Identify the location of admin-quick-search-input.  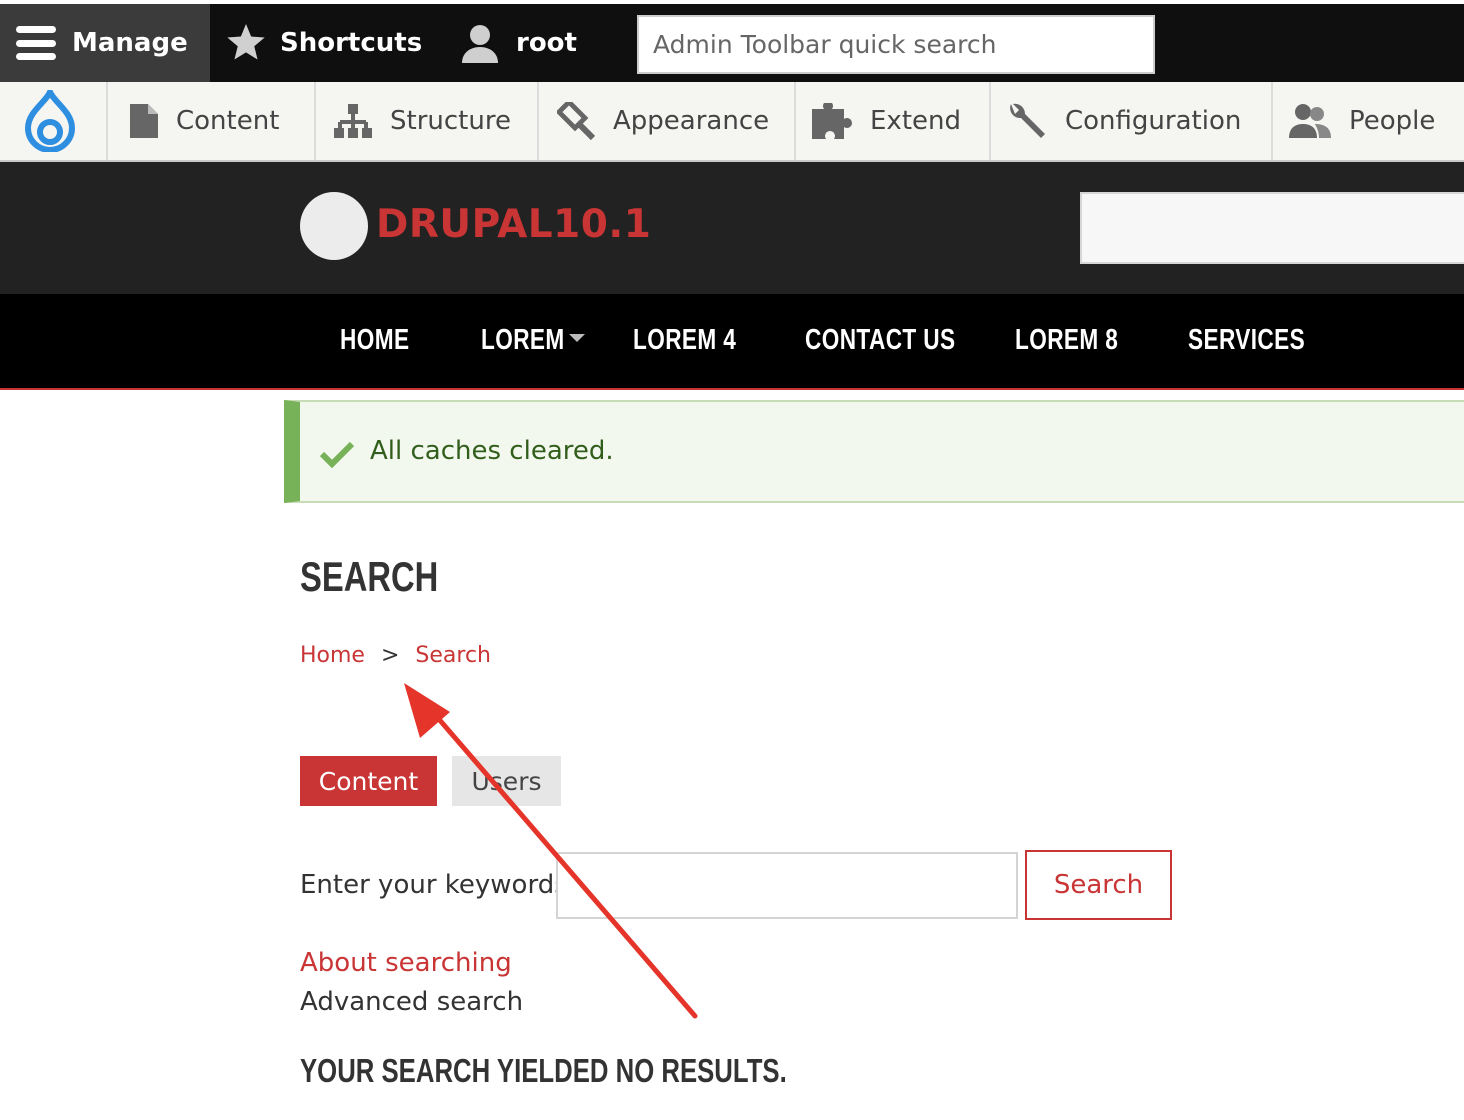
(896, 44).